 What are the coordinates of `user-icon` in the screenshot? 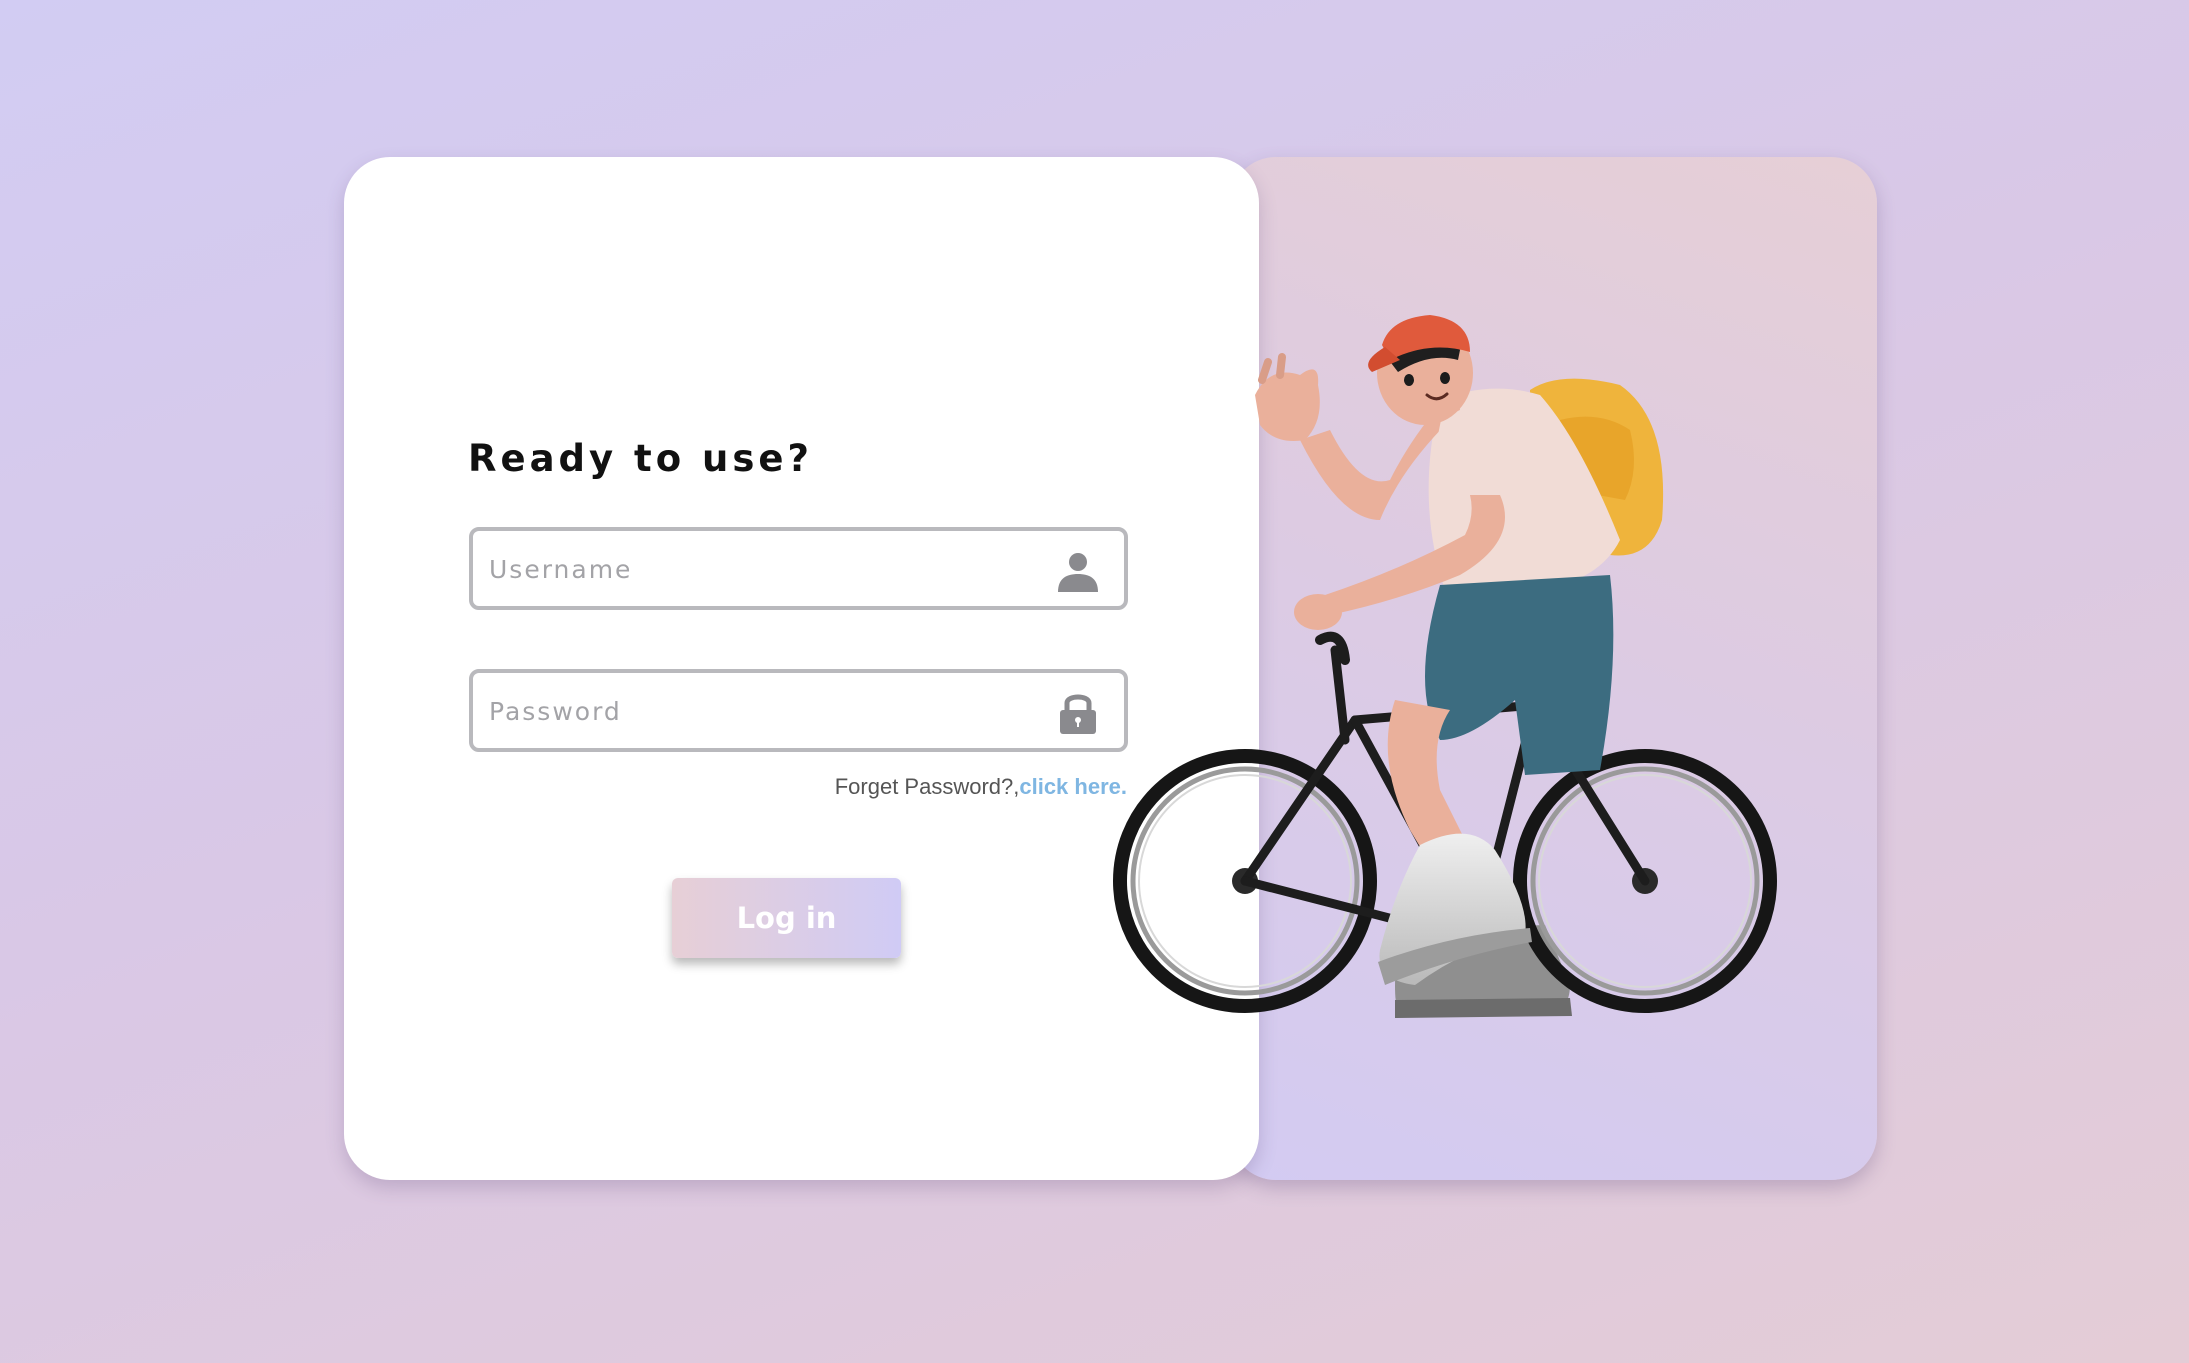 It's located at (1078, 572).